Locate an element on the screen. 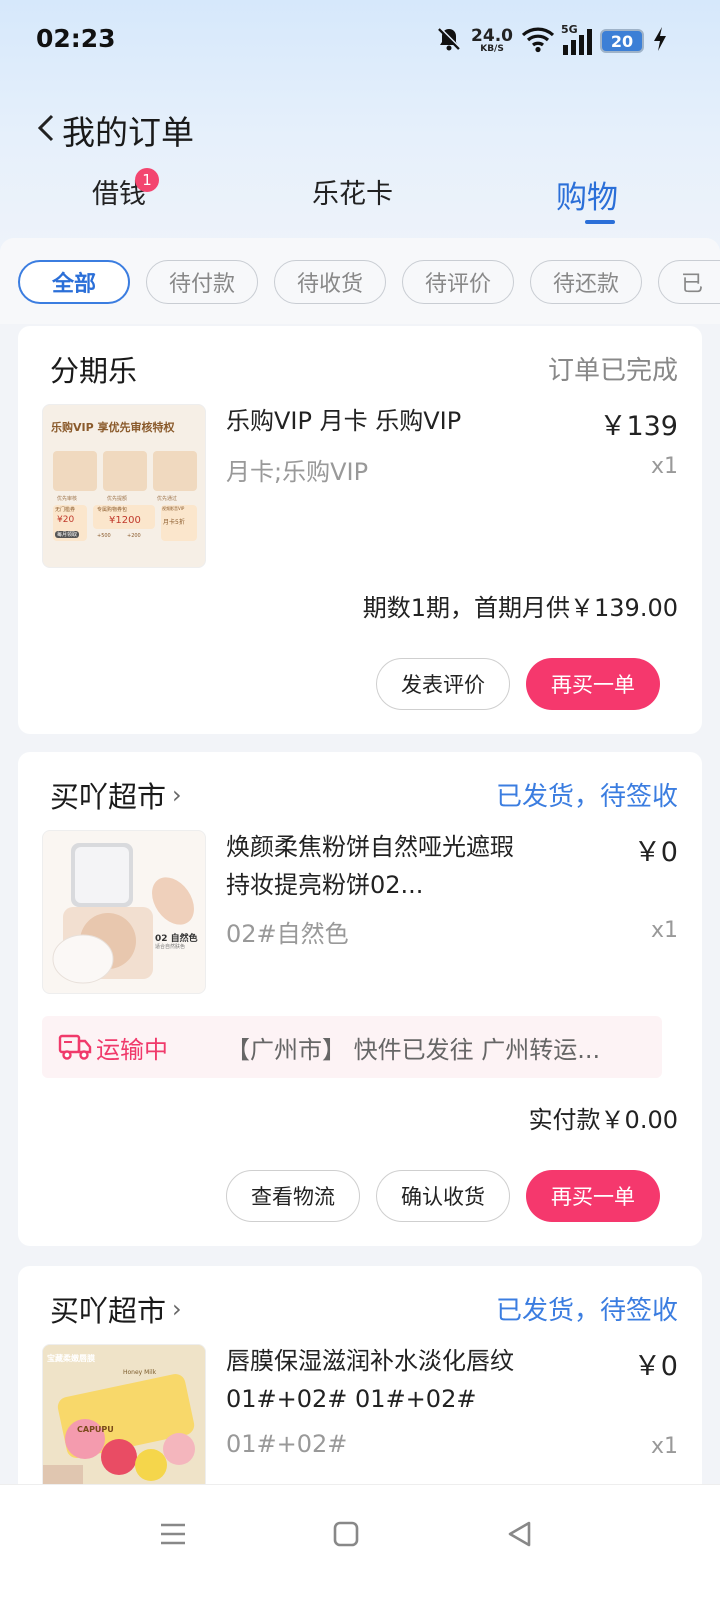 The image size is (720, 1604). signal-icon: 5G is located at coordinates (576, 39).